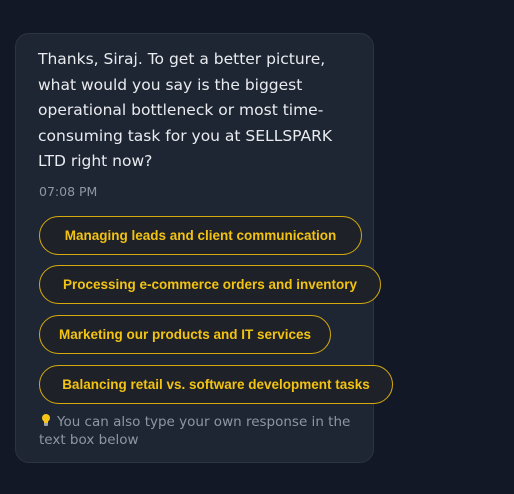 This screenshot has height=494, width=514. Describe the element at coordinates (46, 420) in the screenshot. I see `lightbulb-icon` at that location.